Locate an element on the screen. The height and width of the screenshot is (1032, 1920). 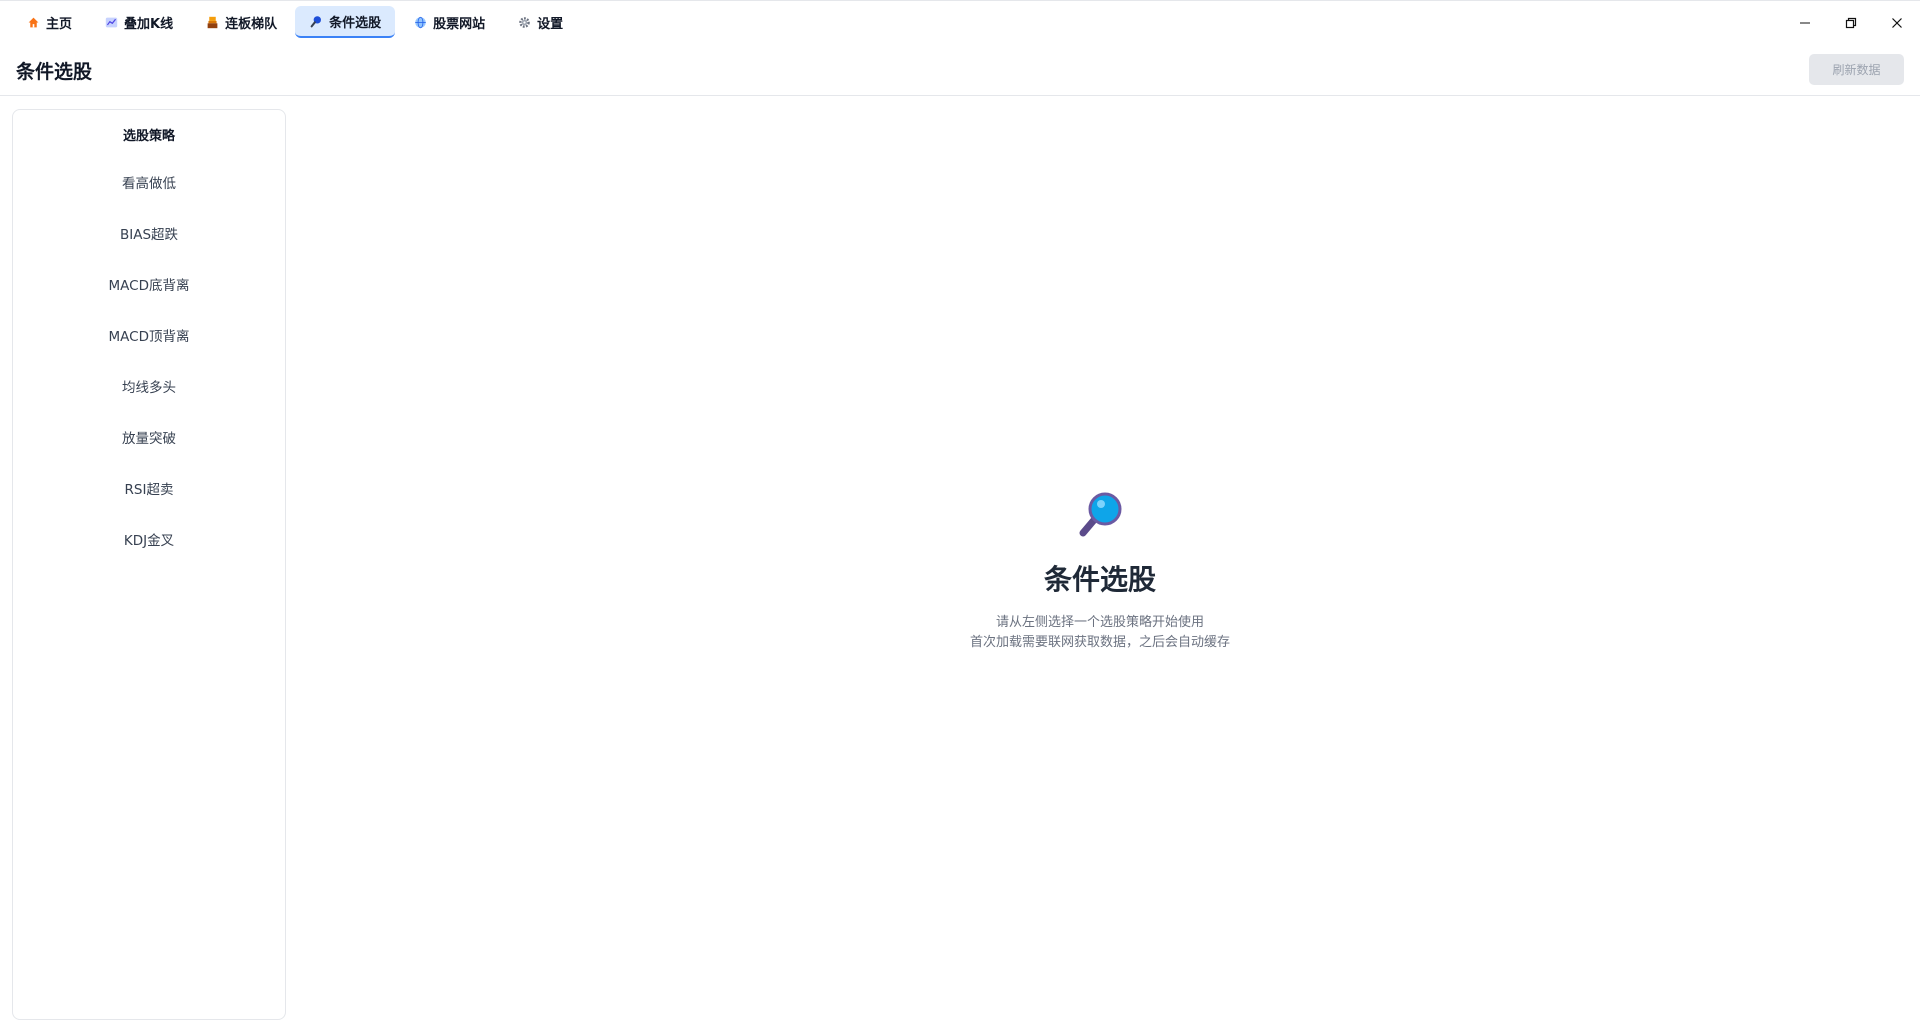
tab-home: 主页 is located at coordinates (49, 22).